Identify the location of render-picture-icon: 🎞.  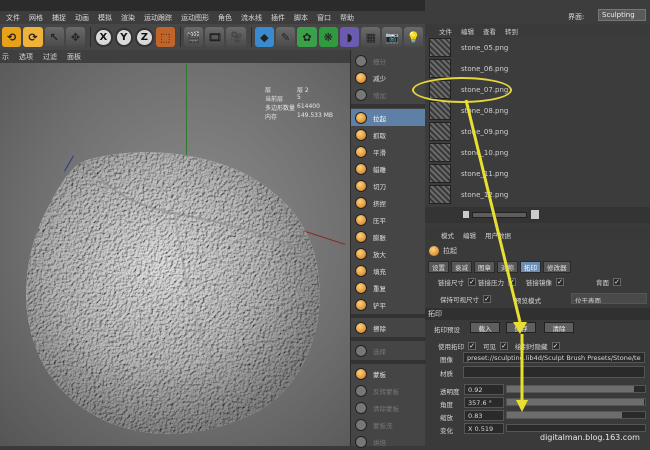
(215, 37).